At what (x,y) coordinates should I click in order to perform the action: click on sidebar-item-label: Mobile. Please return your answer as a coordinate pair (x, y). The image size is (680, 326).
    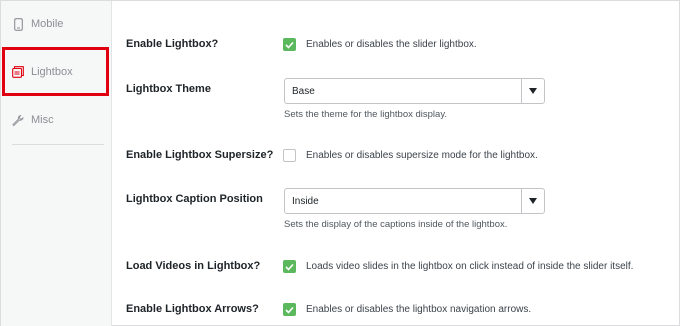
    Looking at the image, I should click on (47, 24).